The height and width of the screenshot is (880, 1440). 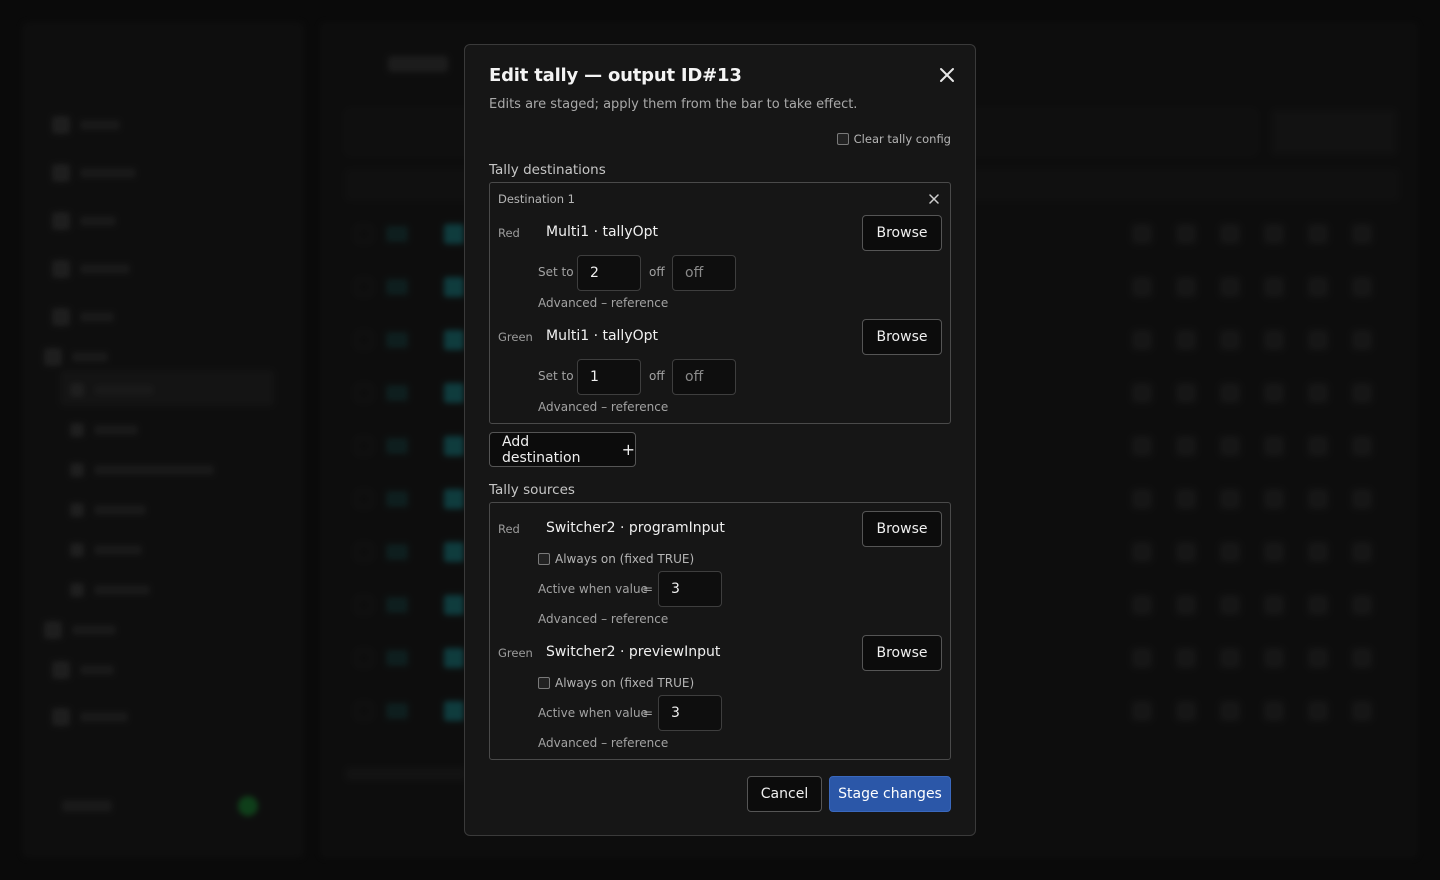 I want to click on destination-color-green: Green, so click(x=515, y=337).